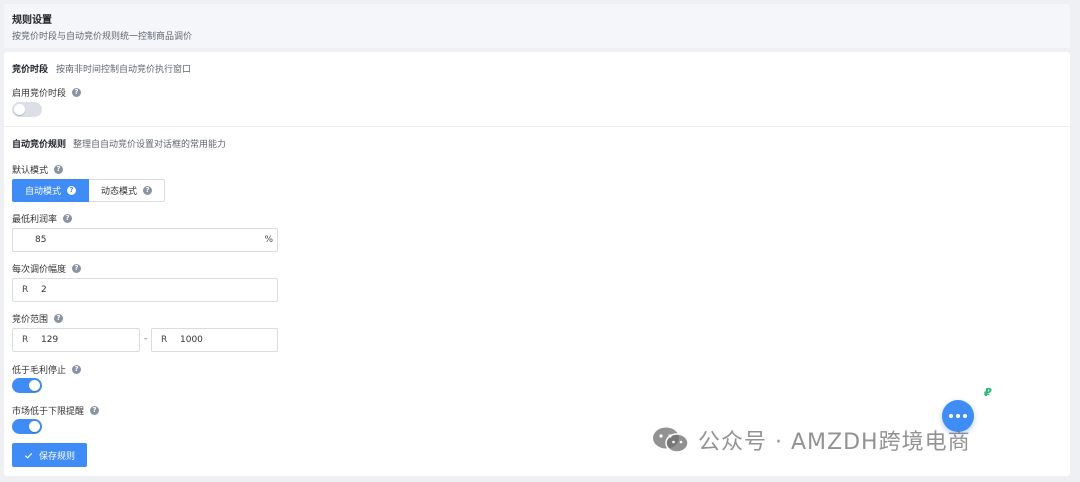 The width and height of the screenshot is (1080, 482). Describe the element at coordinates (48, 412) in the screenshot. I see `market-low-alert-label-text: 市场低于下限提醒` at that location.